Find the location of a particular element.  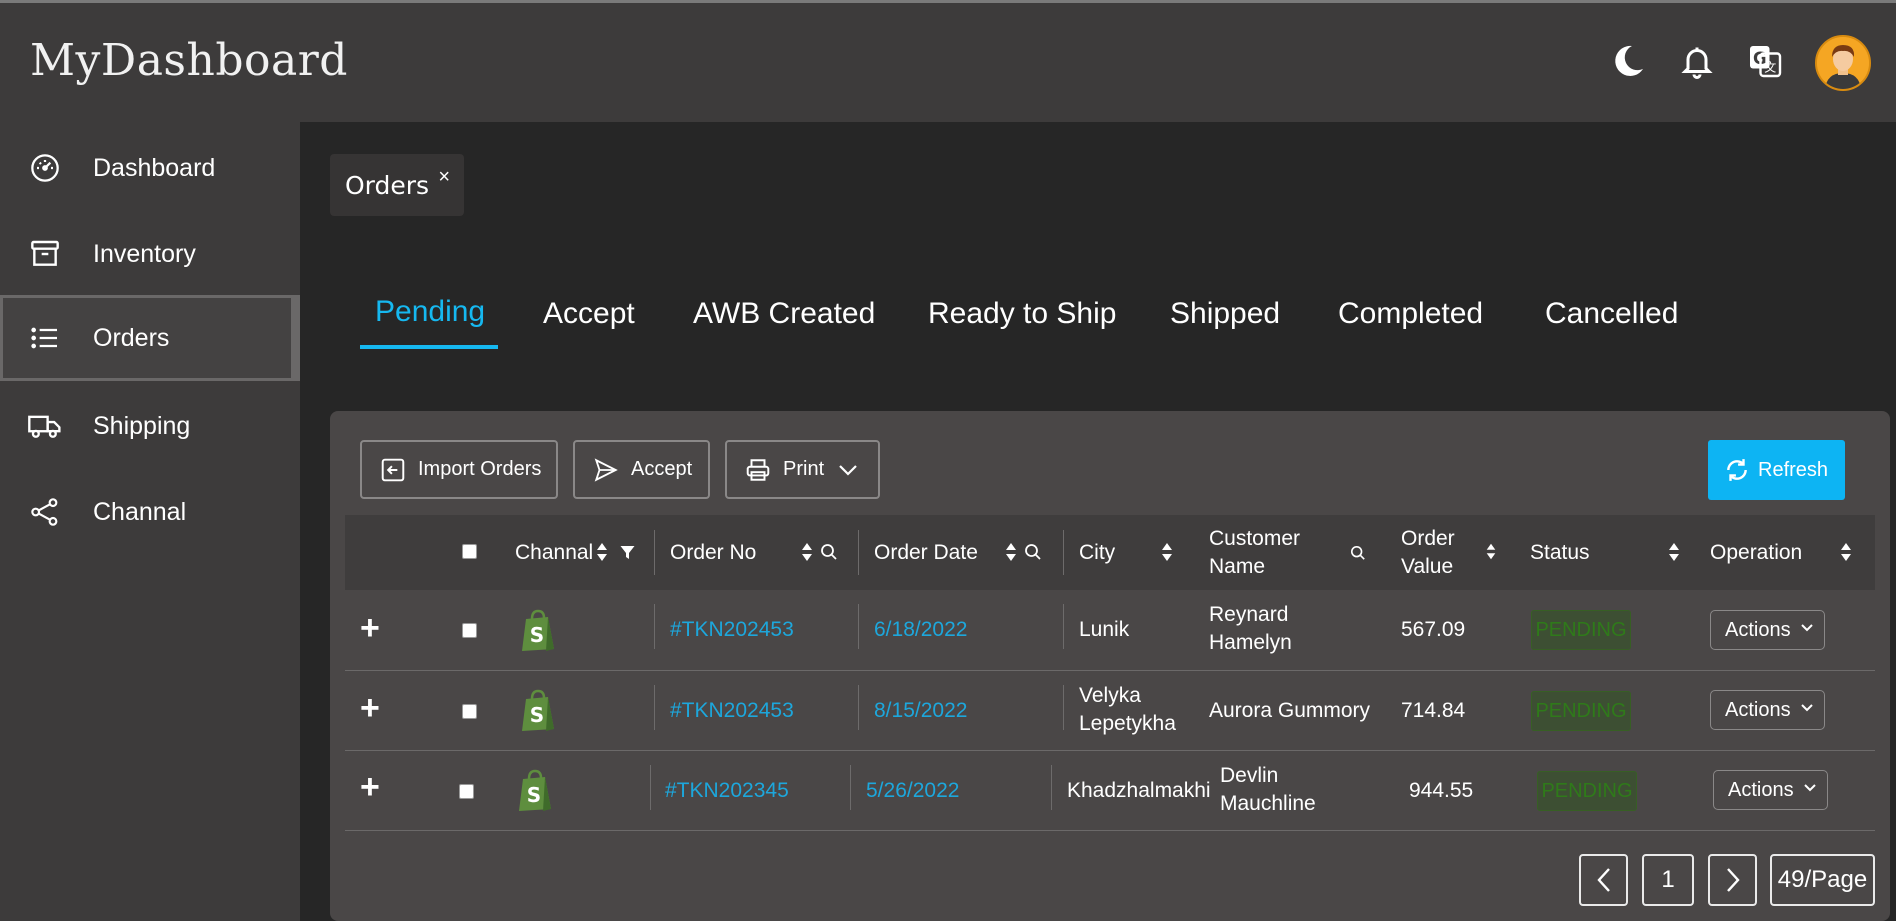

refresh-button: Refresh is located at coordinates (1776, 470).